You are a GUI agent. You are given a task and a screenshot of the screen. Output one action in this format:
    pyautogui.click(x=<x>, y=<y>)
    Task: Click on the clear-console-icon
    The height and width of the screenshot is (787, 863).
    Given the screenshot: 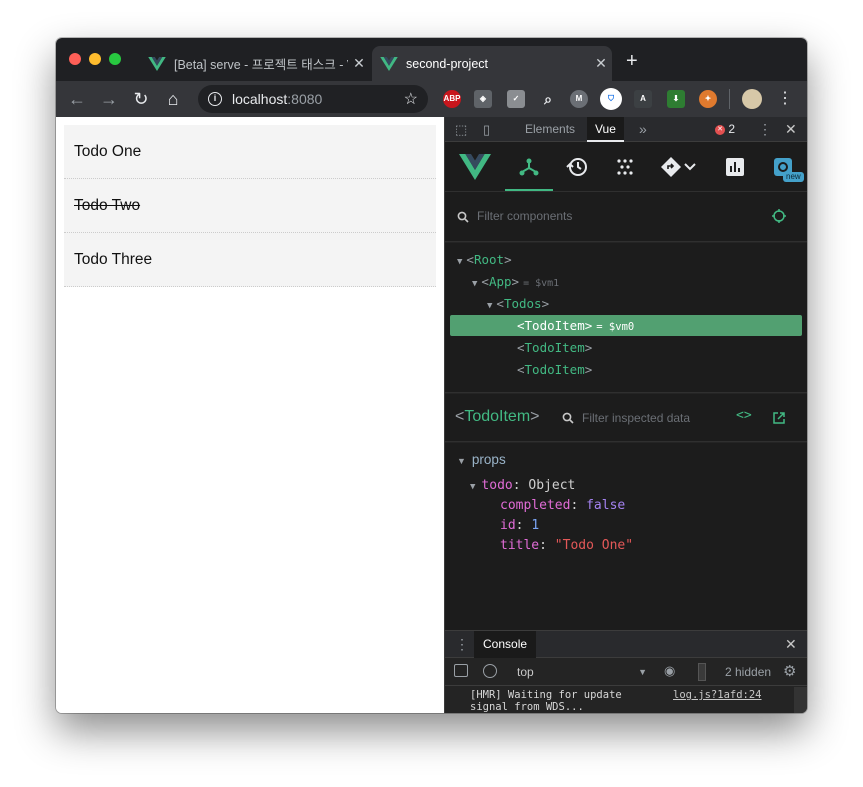 What is the action you would take?
    pyautogui.click(x=490, y=671)
    